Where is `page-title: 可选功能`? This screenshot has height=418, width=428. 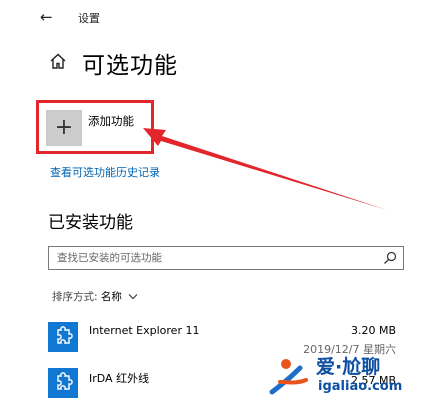 page-title: 可选功能 is located at coordinates (130, 66).